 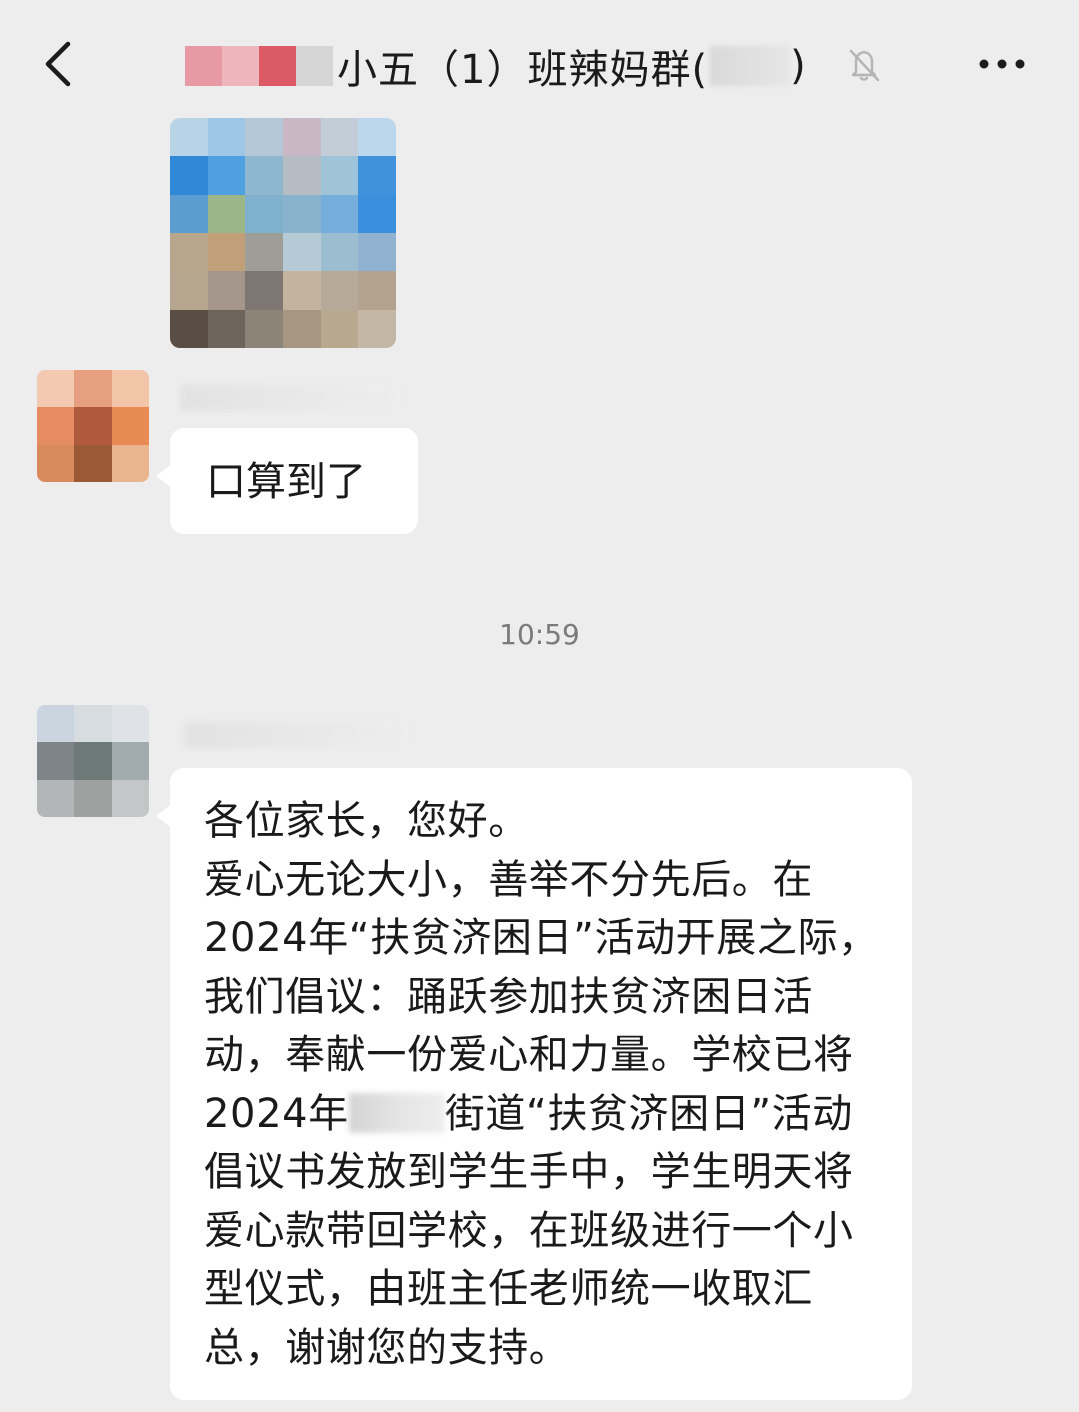 I want to click on more-horizontal-icon, so click(x=1002, y=64).